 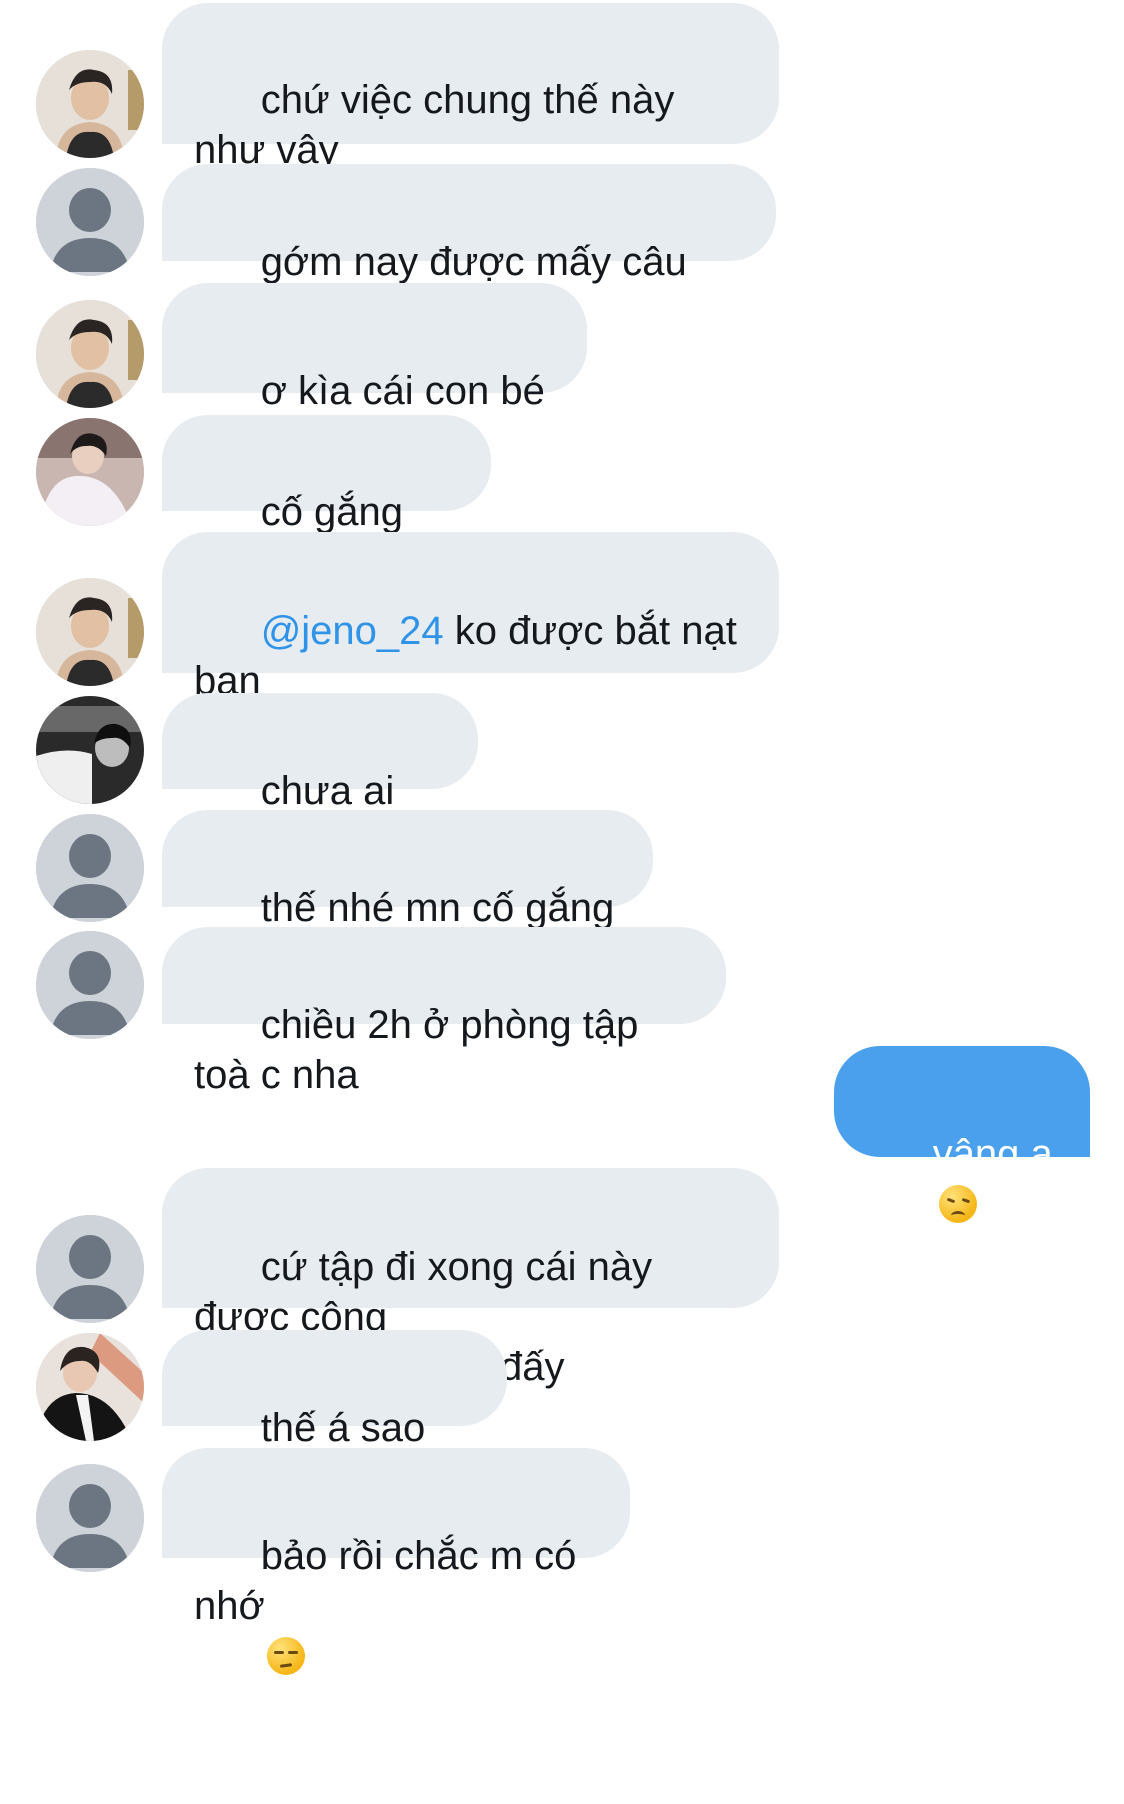 What do you see at coordinates (957, 1204) in the screenshot?
I see `disappointed-face-emoji-icon` at bounding box center [957, 1204].